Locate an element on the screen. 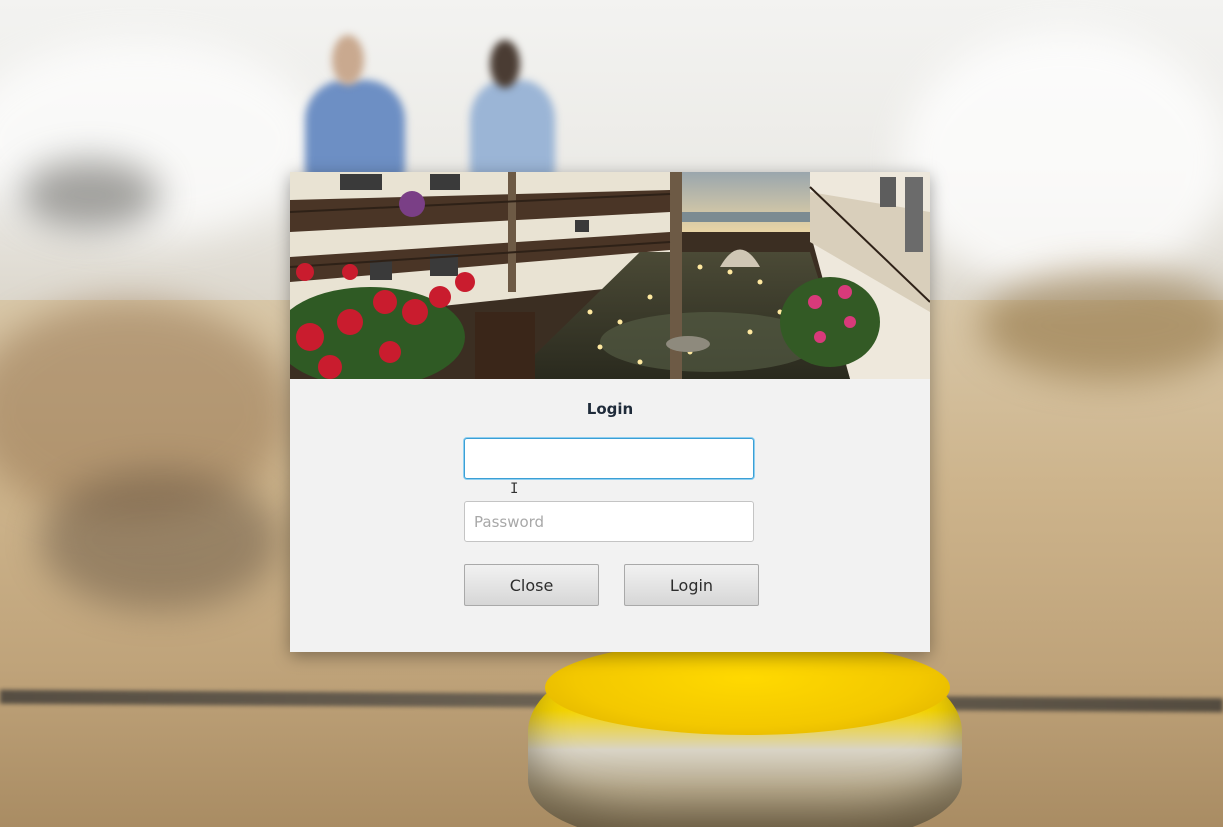 The width and height of the screenshot is (1223, 827). hotel-courtyard-banner-image is located at coordinates (610, 275).